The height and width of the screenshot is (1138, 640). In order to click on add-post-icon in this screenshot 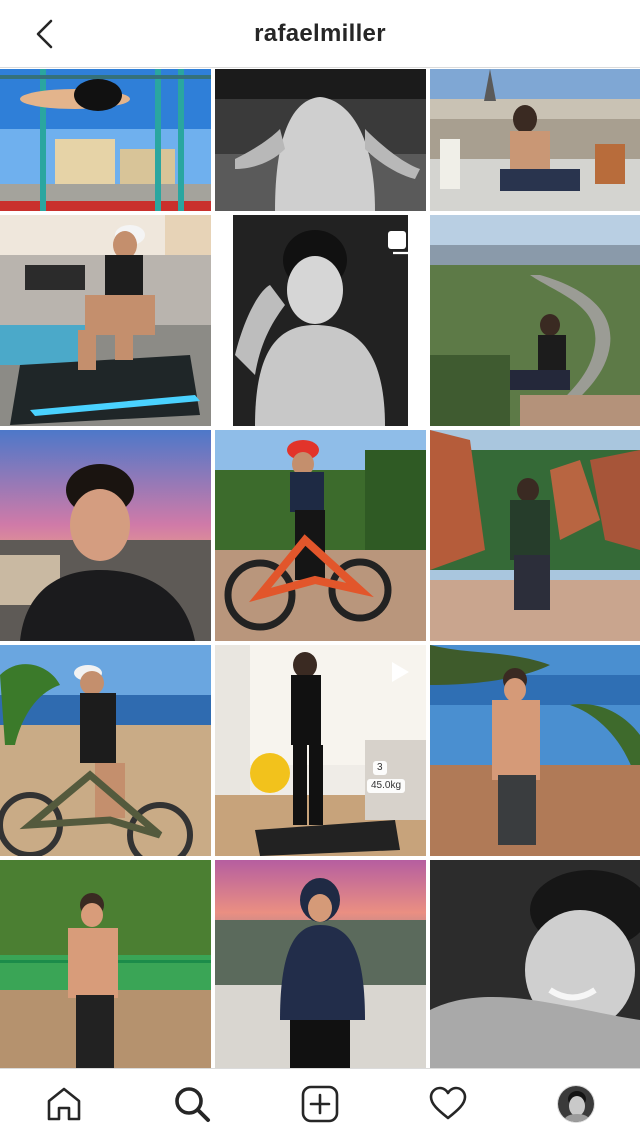, I will do `click(320, 1103)`.